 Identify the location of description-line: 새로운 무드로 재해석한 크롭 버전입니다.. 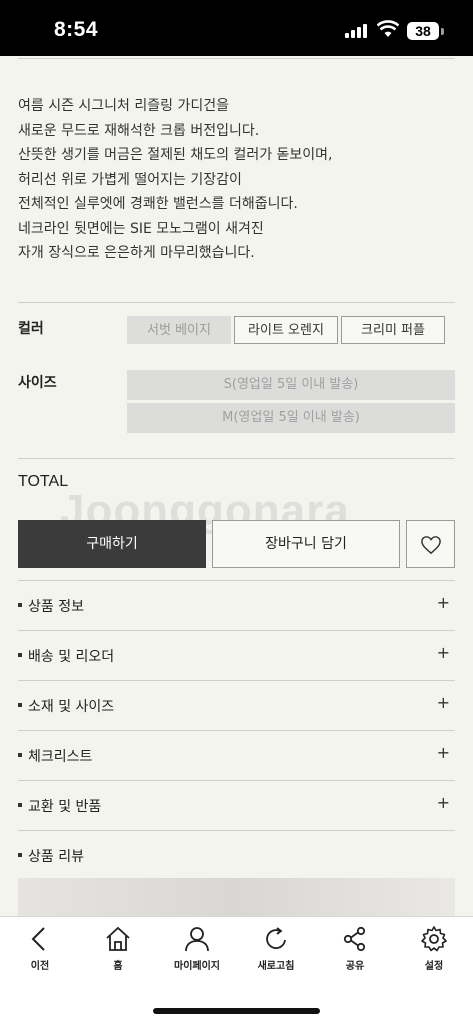
(139, 130).